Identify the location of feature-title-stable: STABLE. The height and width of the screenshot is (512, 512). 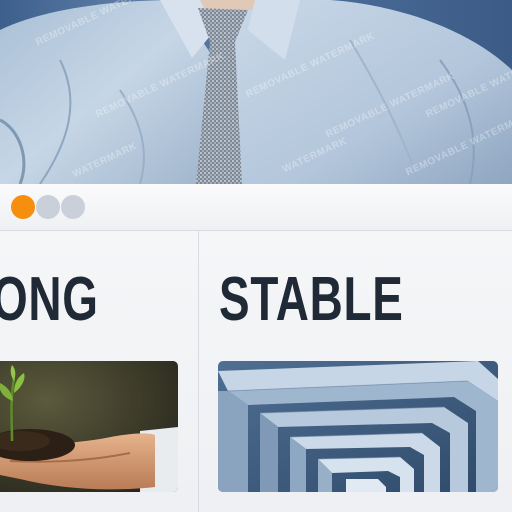
(311, 299).